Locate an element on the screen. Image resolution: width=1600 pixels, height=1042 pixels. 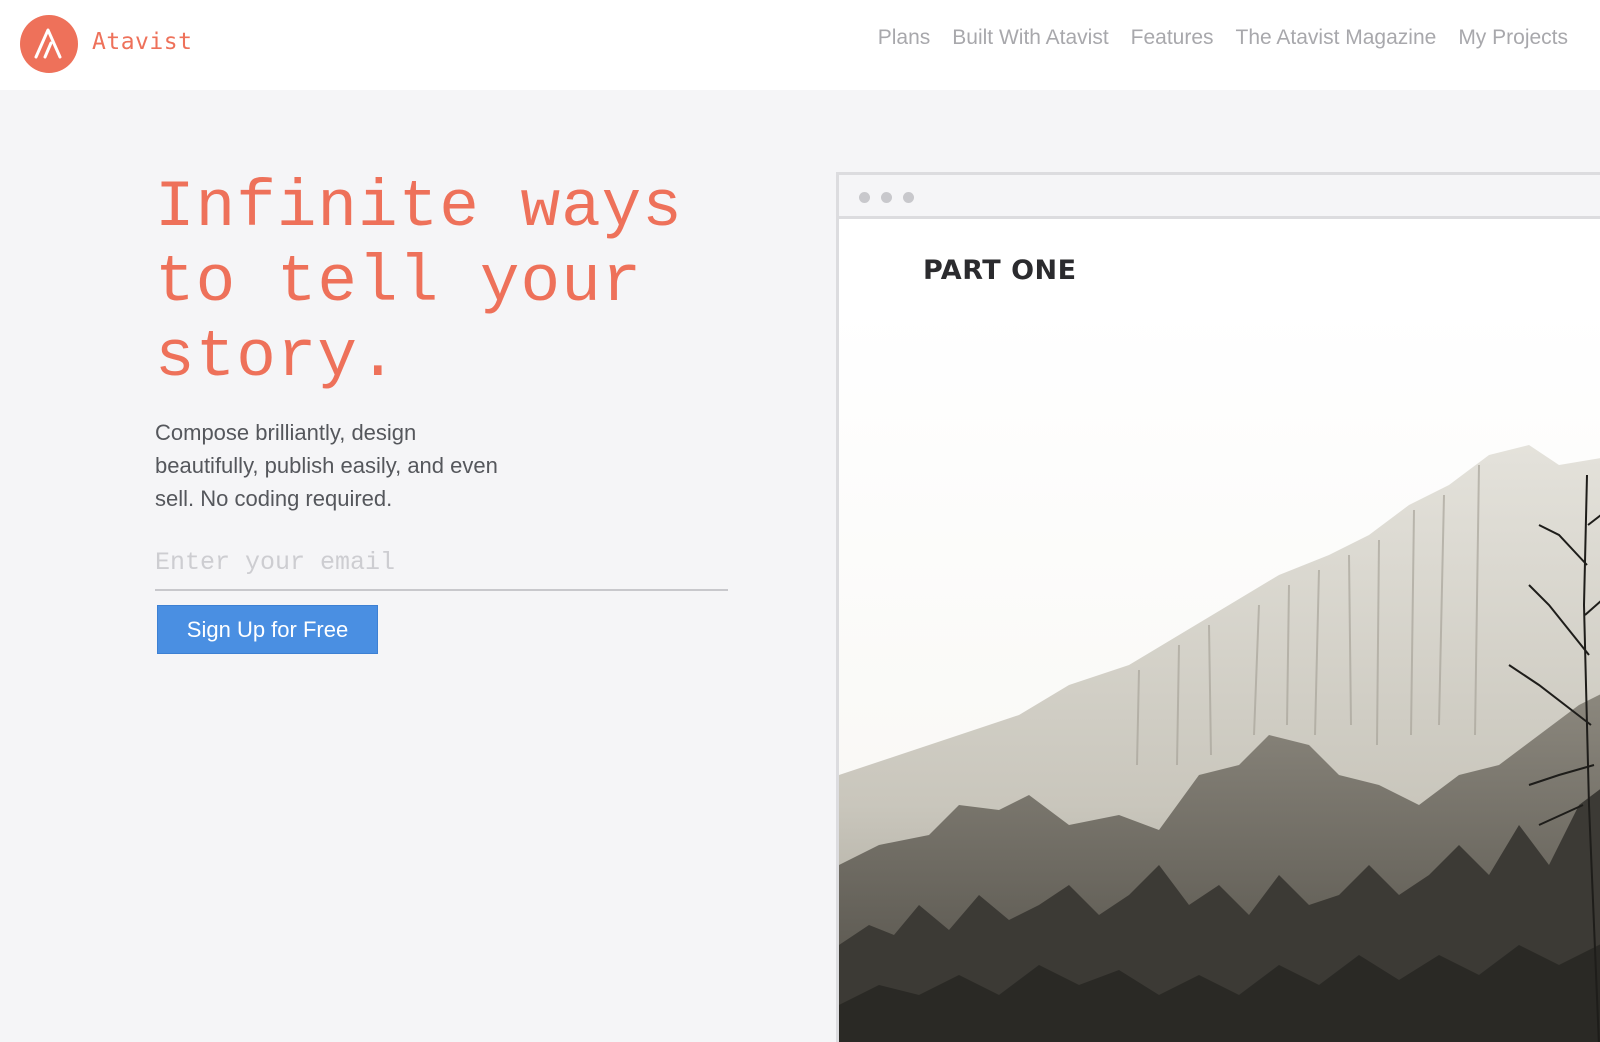
subtitle-line-3: sell. No coding required. is located at coordinates (274, 498).